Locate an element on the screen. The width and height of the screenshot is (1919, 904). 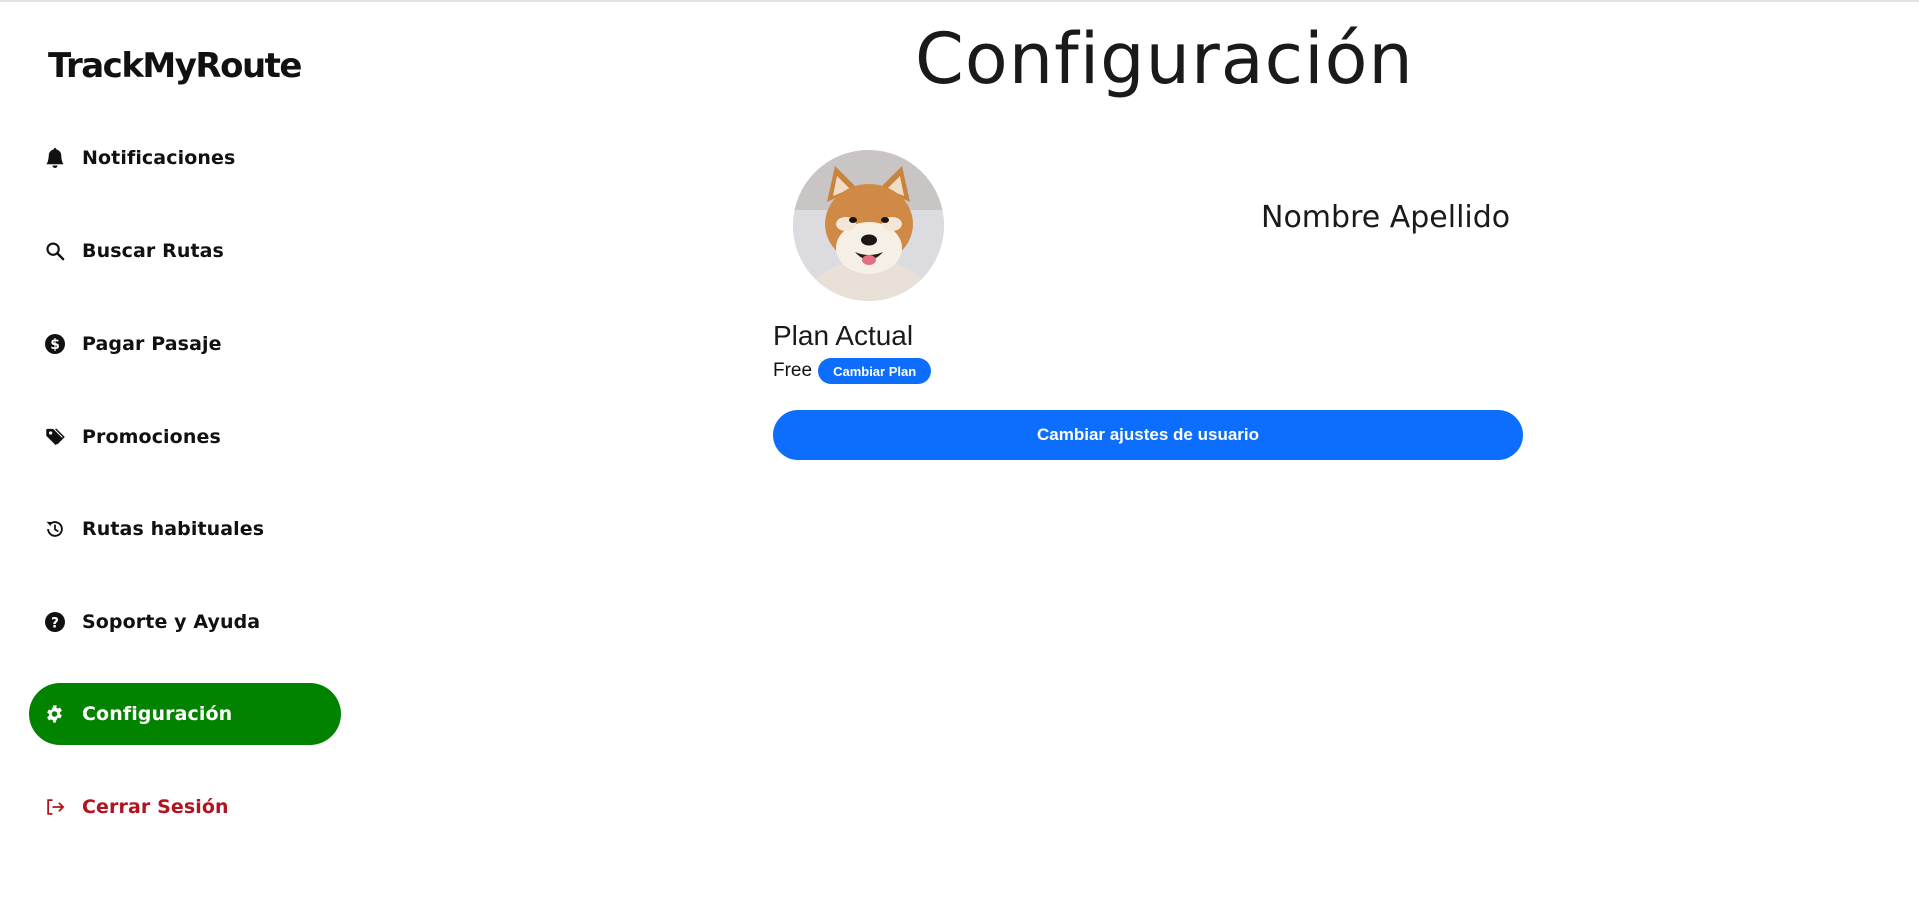
sidebar-item-pagar-pasaje: $ Pagar Pasaje is located at coordinates (185, 344).